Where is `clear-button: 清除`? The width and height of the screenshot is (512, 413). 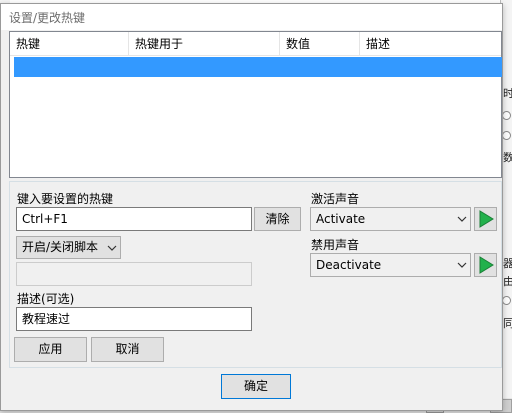
clear-button: 清除 is located at coordinates (277, 219).